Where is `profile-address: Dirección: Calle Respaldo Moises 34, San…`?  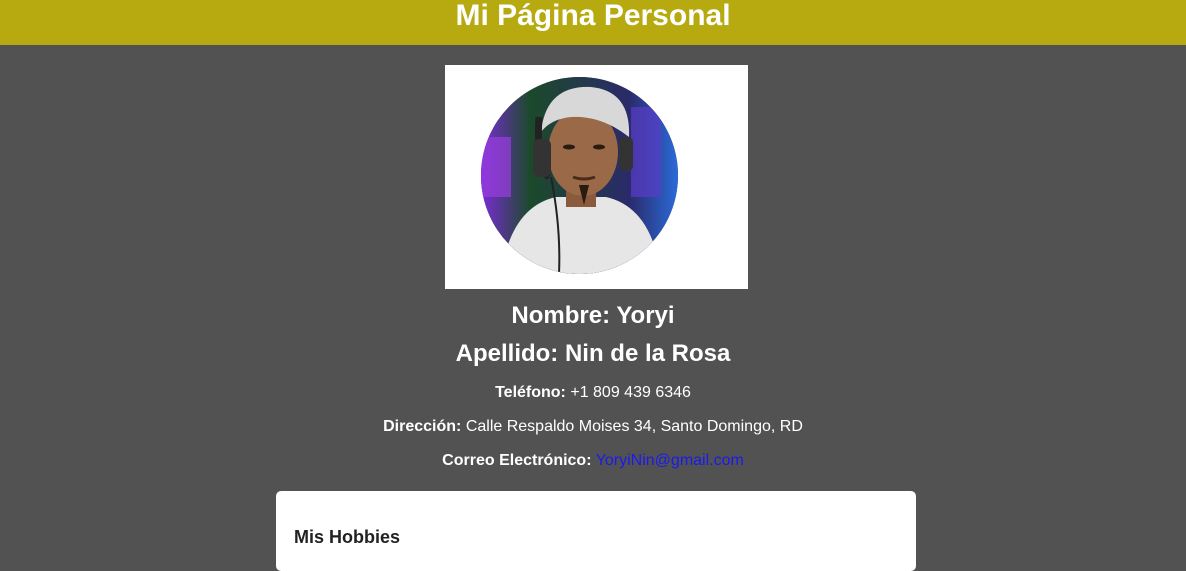 profile-address: Dirección: Calle Respaldo Moises 34, San… is located at coordinates (593, 427).